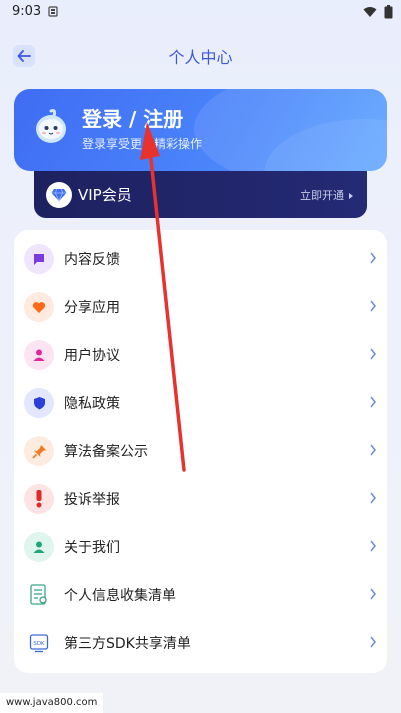 This screenshot has height=713, width=401. I want to click on heart-icon, so click(39, 307).